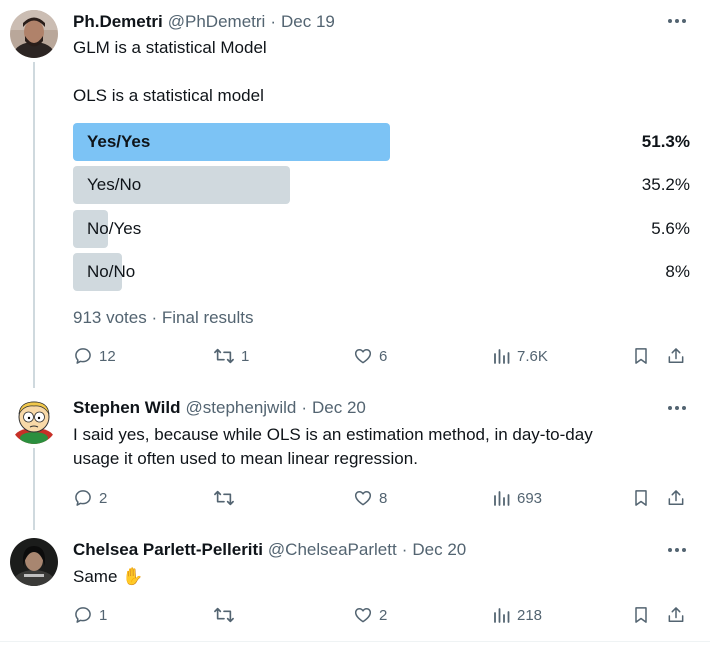 Image resolution: width=710 pixels, height=650 pixels. Describe the element at coordinates (170, 47) in the screenshot. I see `tweet-text-line: GLM is a statistical Model` at that location.